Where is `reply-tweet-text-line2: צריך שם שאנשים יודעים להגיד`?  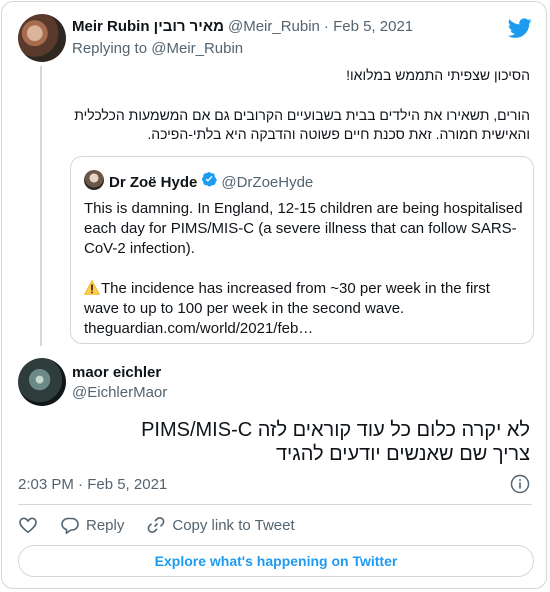 reply-tweet-text-line2: צריך שם שאנשים יודעים להגיד is located at coordinates (402, 454).